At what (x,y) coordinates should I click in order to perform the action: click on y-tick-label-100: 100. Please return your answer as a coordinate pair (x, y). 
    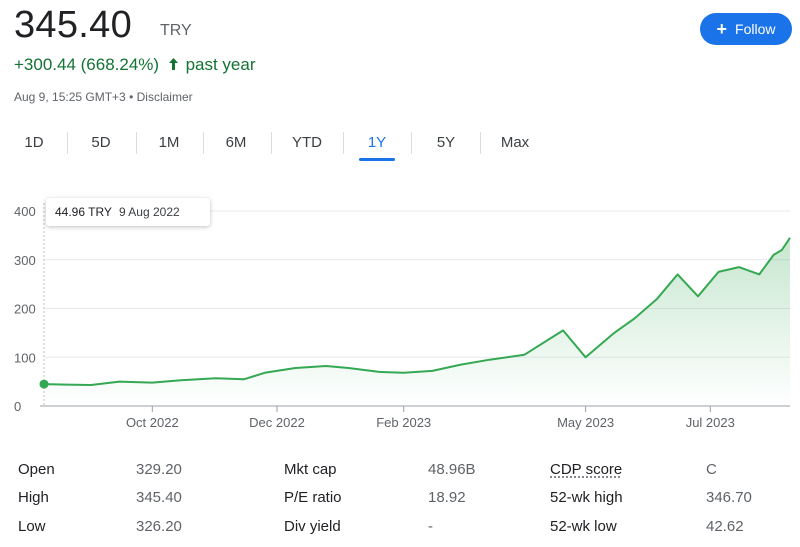
    Looking at the image, I should click on (25, 357).